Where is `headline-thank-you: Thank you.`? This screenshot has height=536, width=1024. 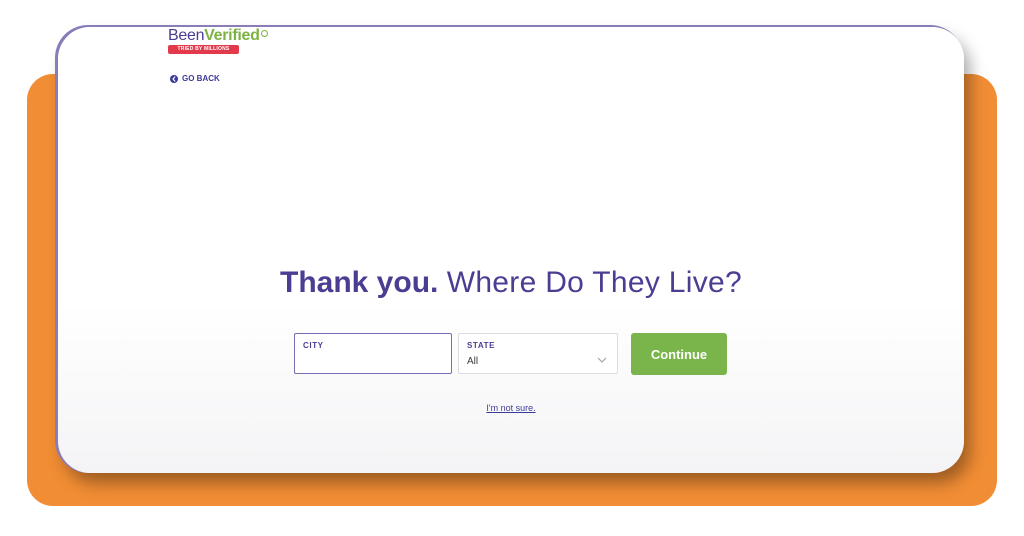 headline-thank-you: Thank you. is located at coordinates (359, 282).